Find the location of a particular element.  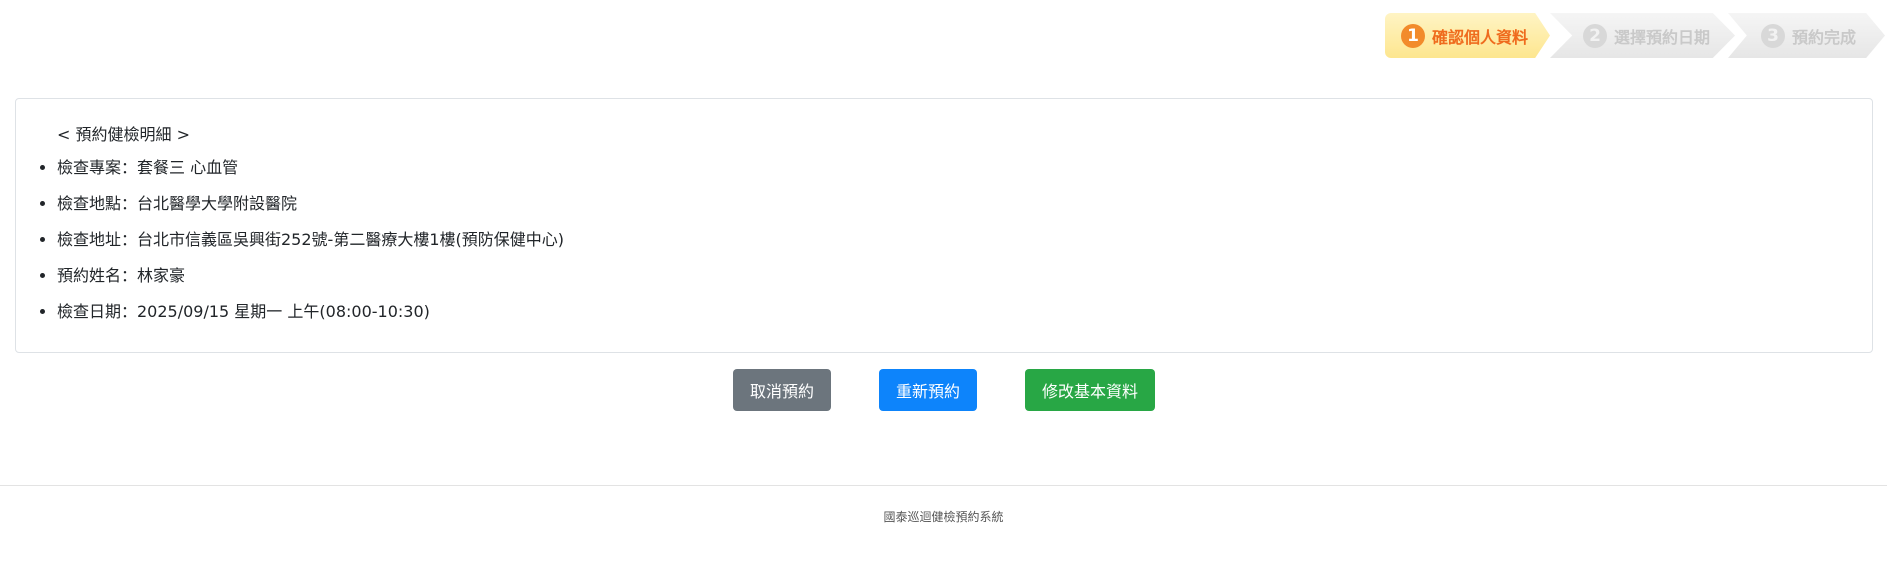

step-number-badge: 3 is located at coordinates (1773, 35).